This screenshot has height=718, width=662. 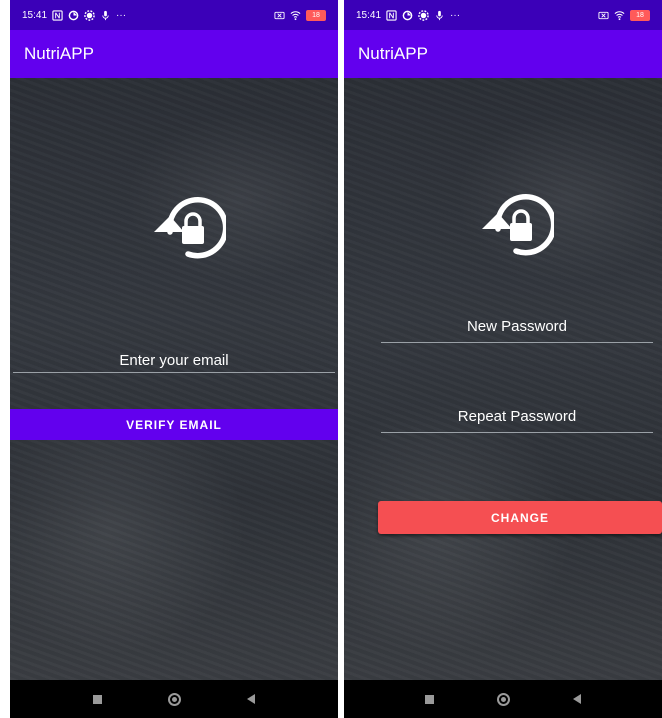 I want to click on email-placeholder: Enter your email, so click(x=174, y=360).